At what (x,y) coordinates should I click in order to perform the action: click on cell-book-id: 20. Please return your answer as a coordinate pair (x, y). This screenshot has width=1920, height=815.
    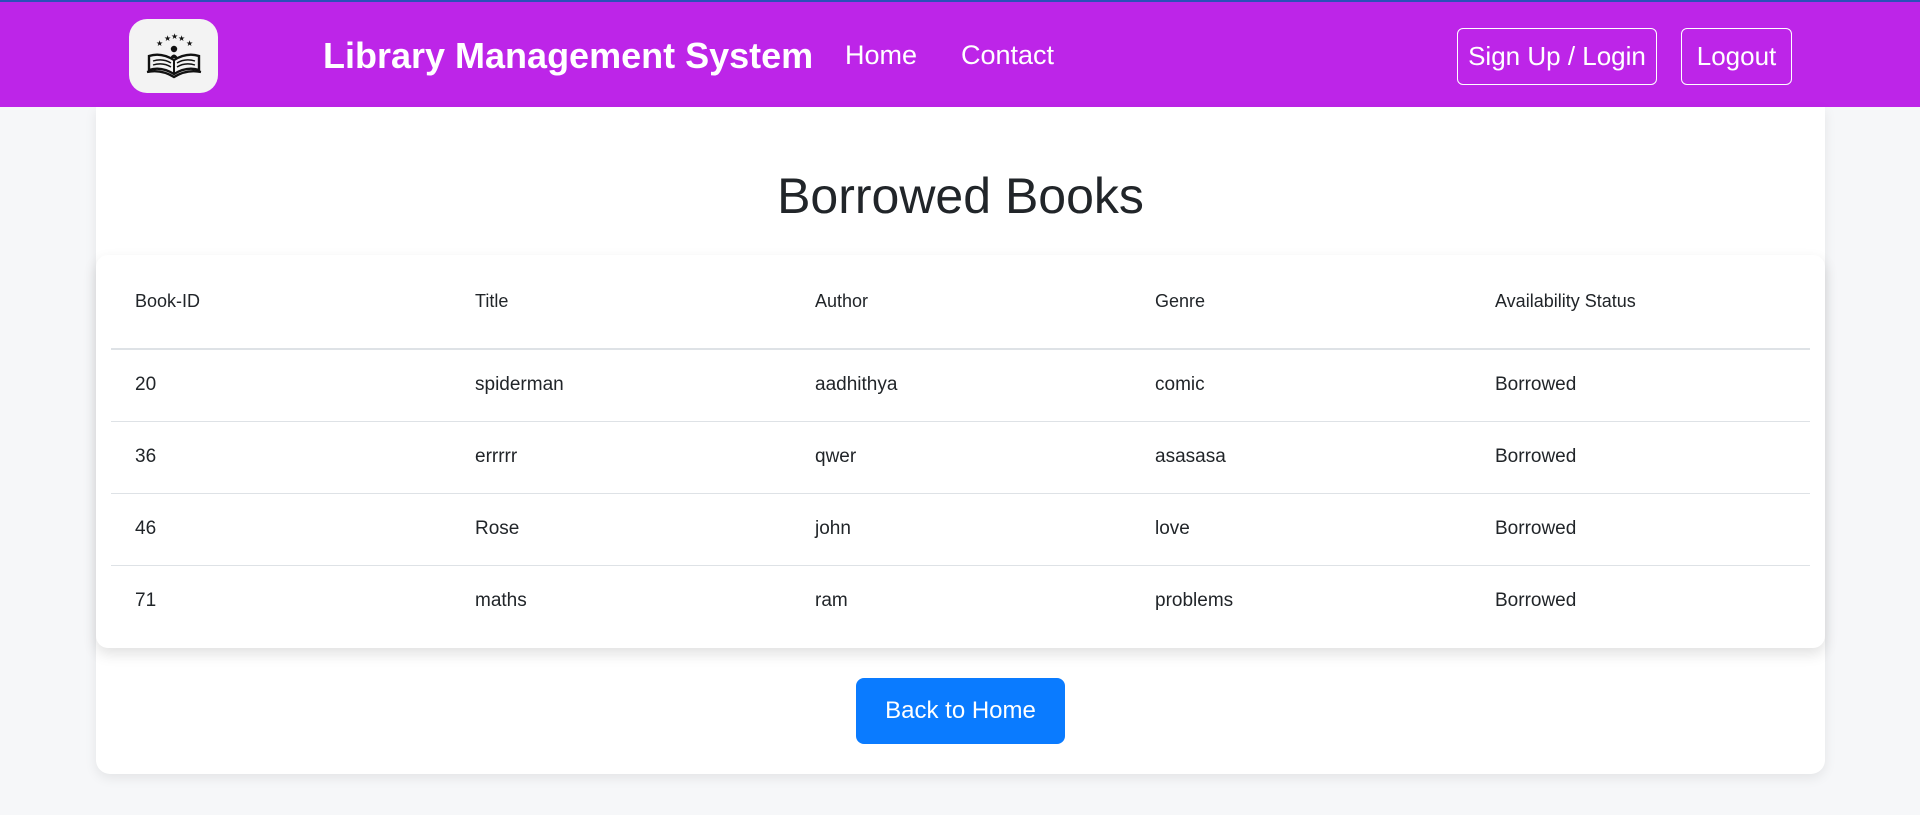
    Looking at the image, I should click on (281, 385).